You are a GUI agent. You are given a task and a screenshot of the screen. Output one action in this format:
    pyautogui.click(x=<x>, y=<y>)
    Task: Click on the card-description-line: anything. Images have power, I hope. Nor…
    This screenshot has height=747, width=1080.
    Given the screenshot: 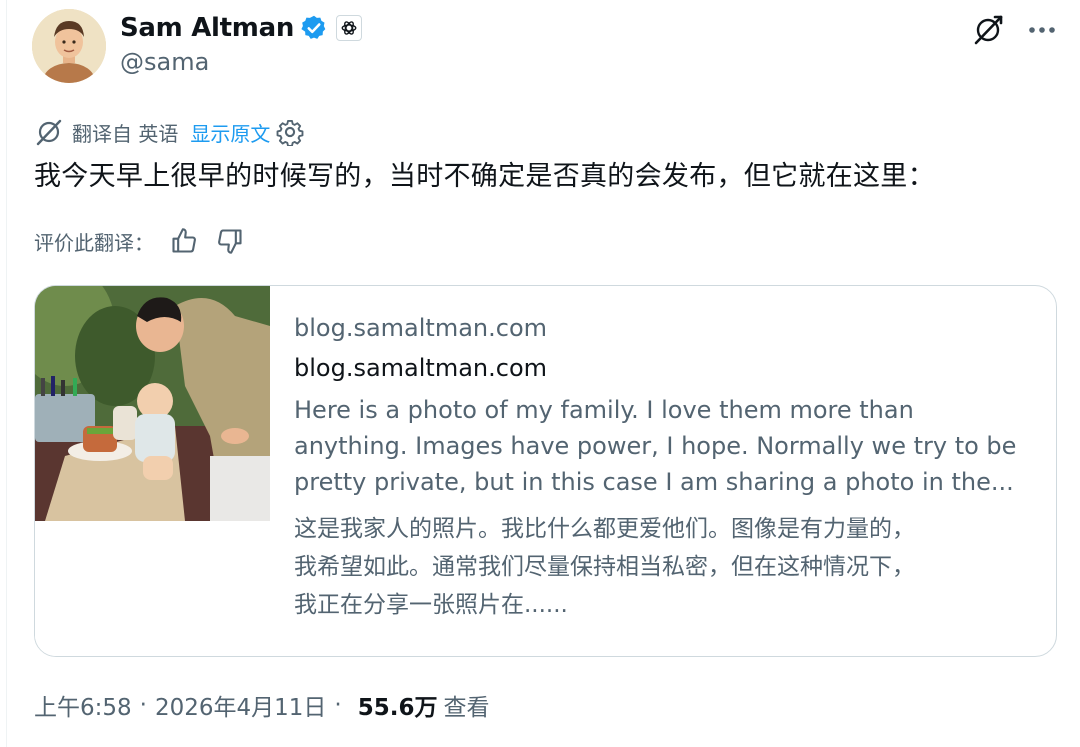 What is the action you would take?
    pyautogui.click(x=655, y=446)
    